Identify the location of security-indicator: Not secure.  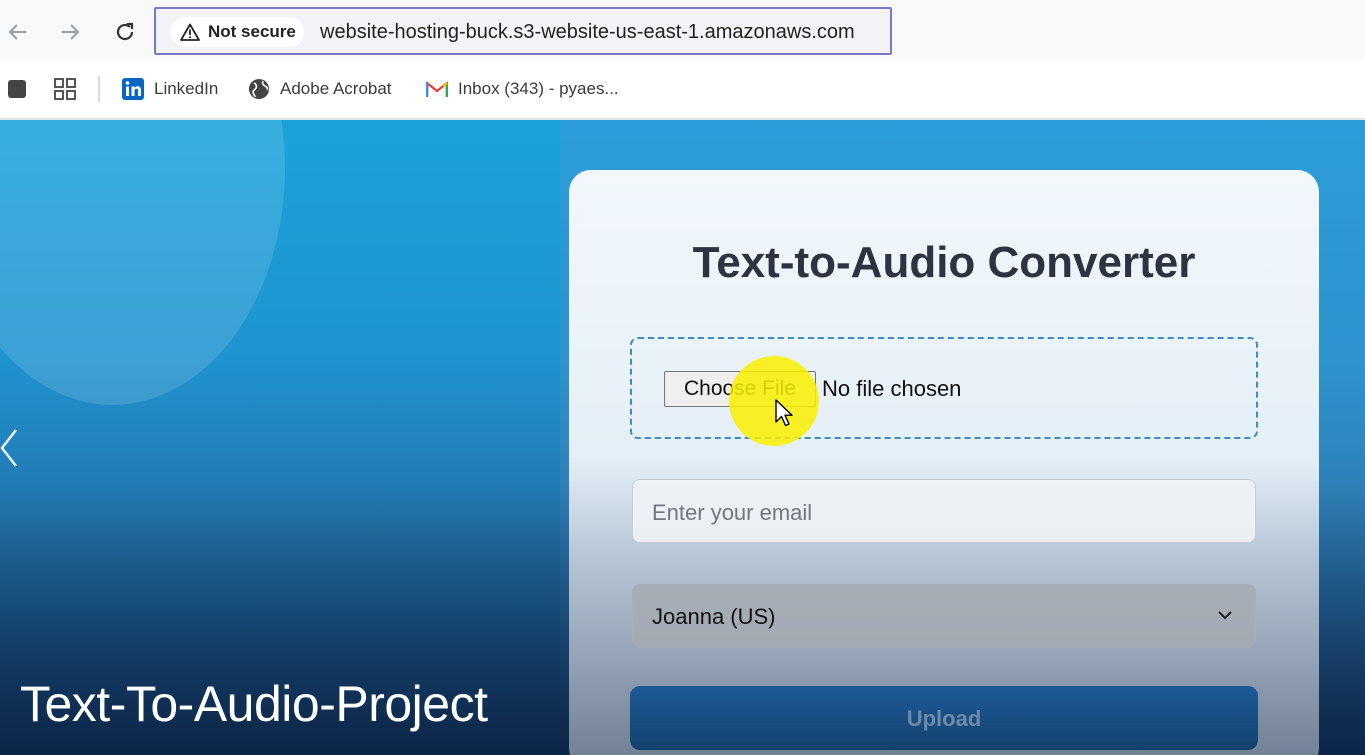
(237, 32).